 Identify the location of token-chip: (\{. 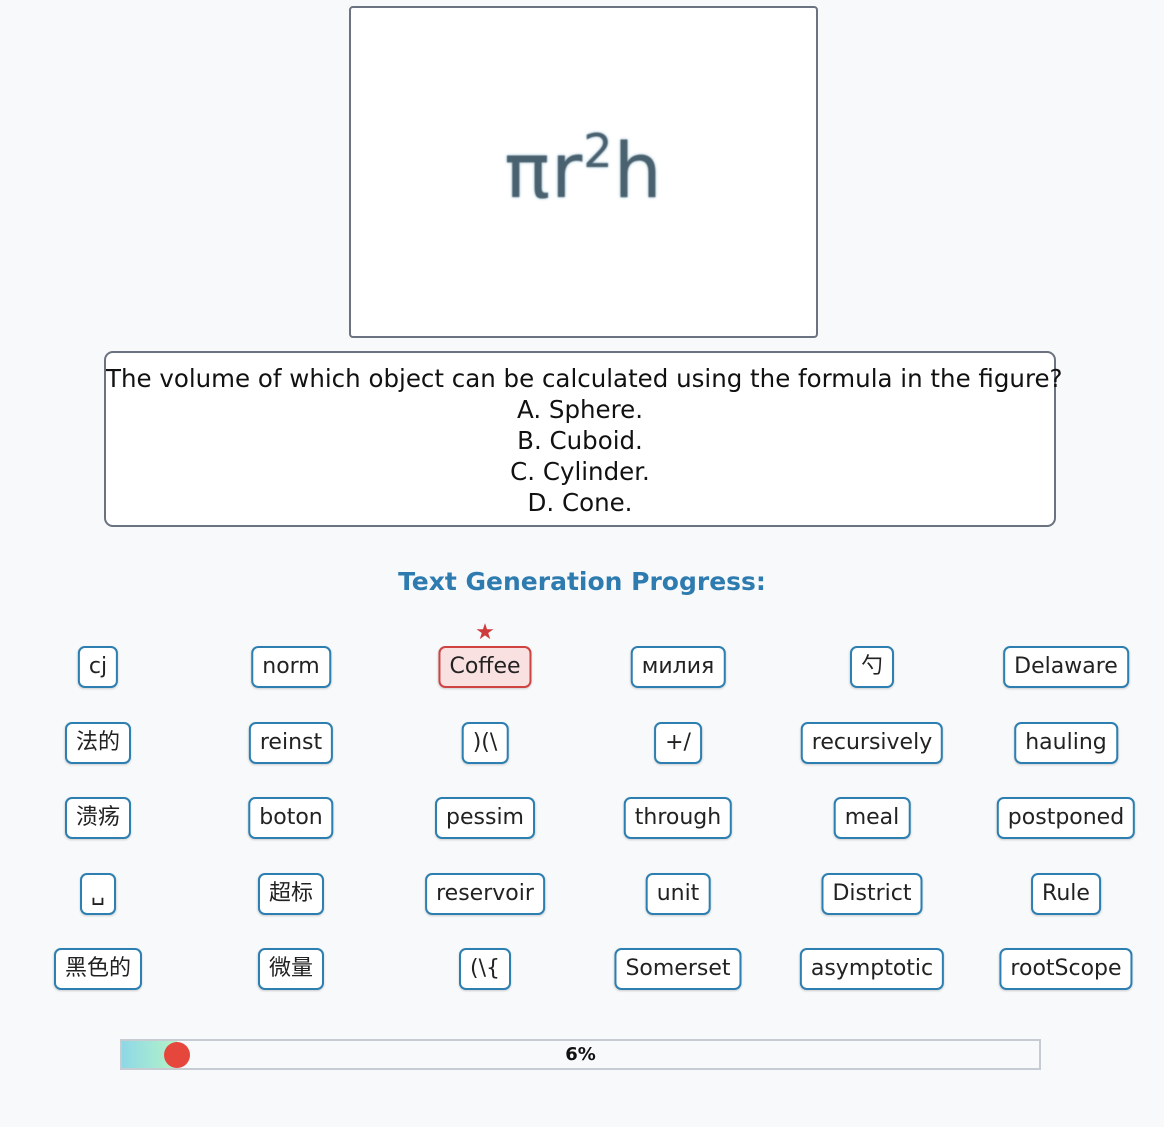
(485, 969).